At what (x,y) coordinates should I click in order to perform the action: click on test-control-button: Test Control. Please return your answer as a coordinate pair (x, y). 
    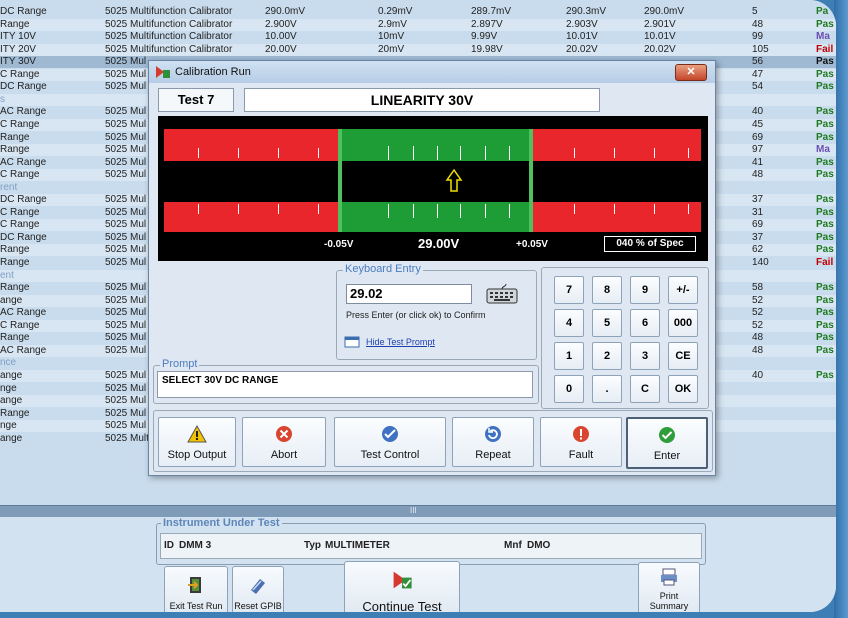
    Looking at the image, I should click on (390, 442).